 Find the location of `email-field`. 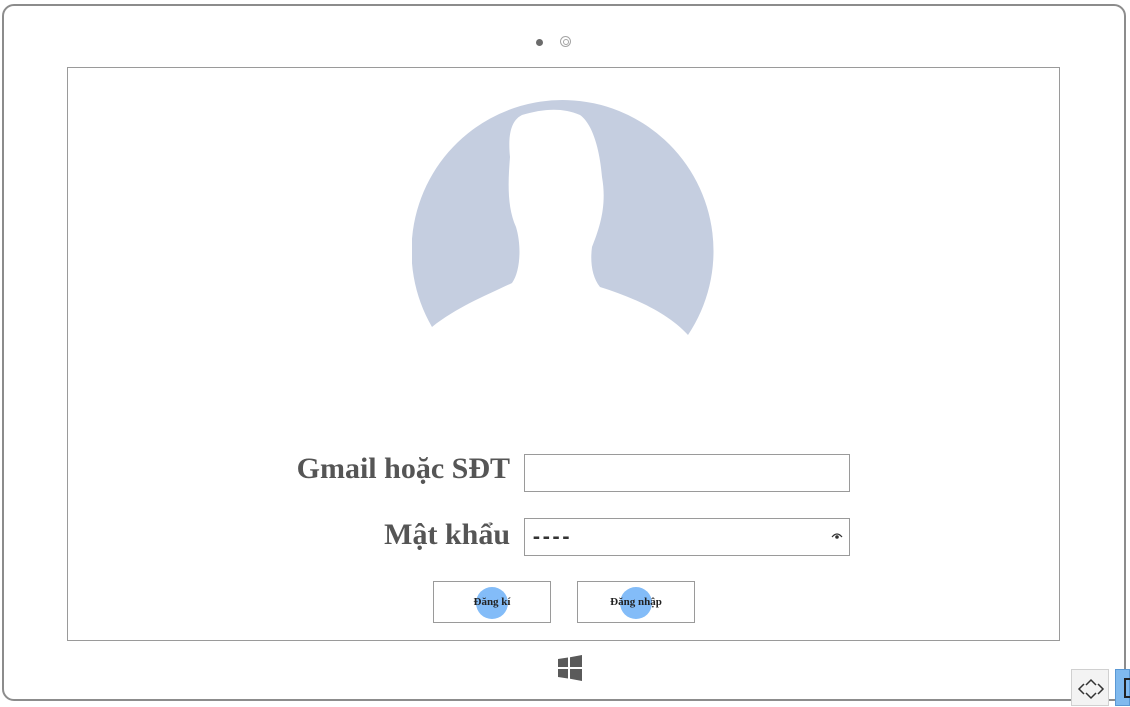

email-field is located at coordinates (687, 473).